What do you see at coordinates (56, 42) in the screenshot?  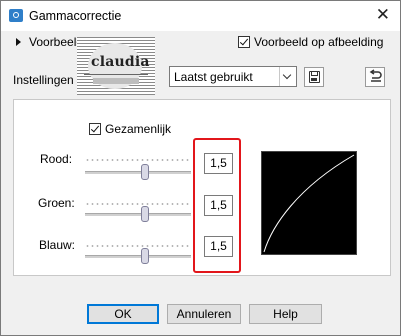 I see `preview-label: Voorbeeld` at bounding box center [56, 42].